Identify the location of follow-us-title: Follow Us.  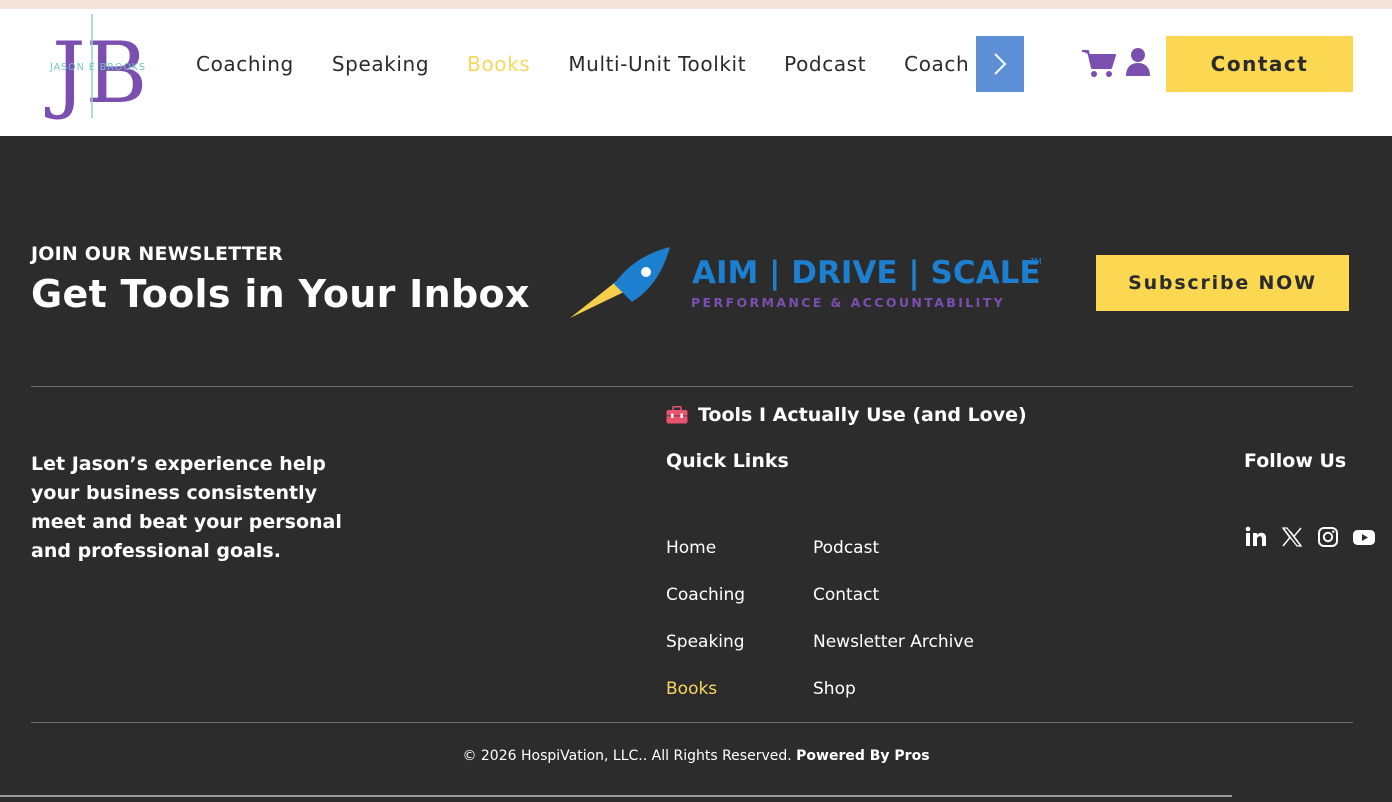
(1295, 461).